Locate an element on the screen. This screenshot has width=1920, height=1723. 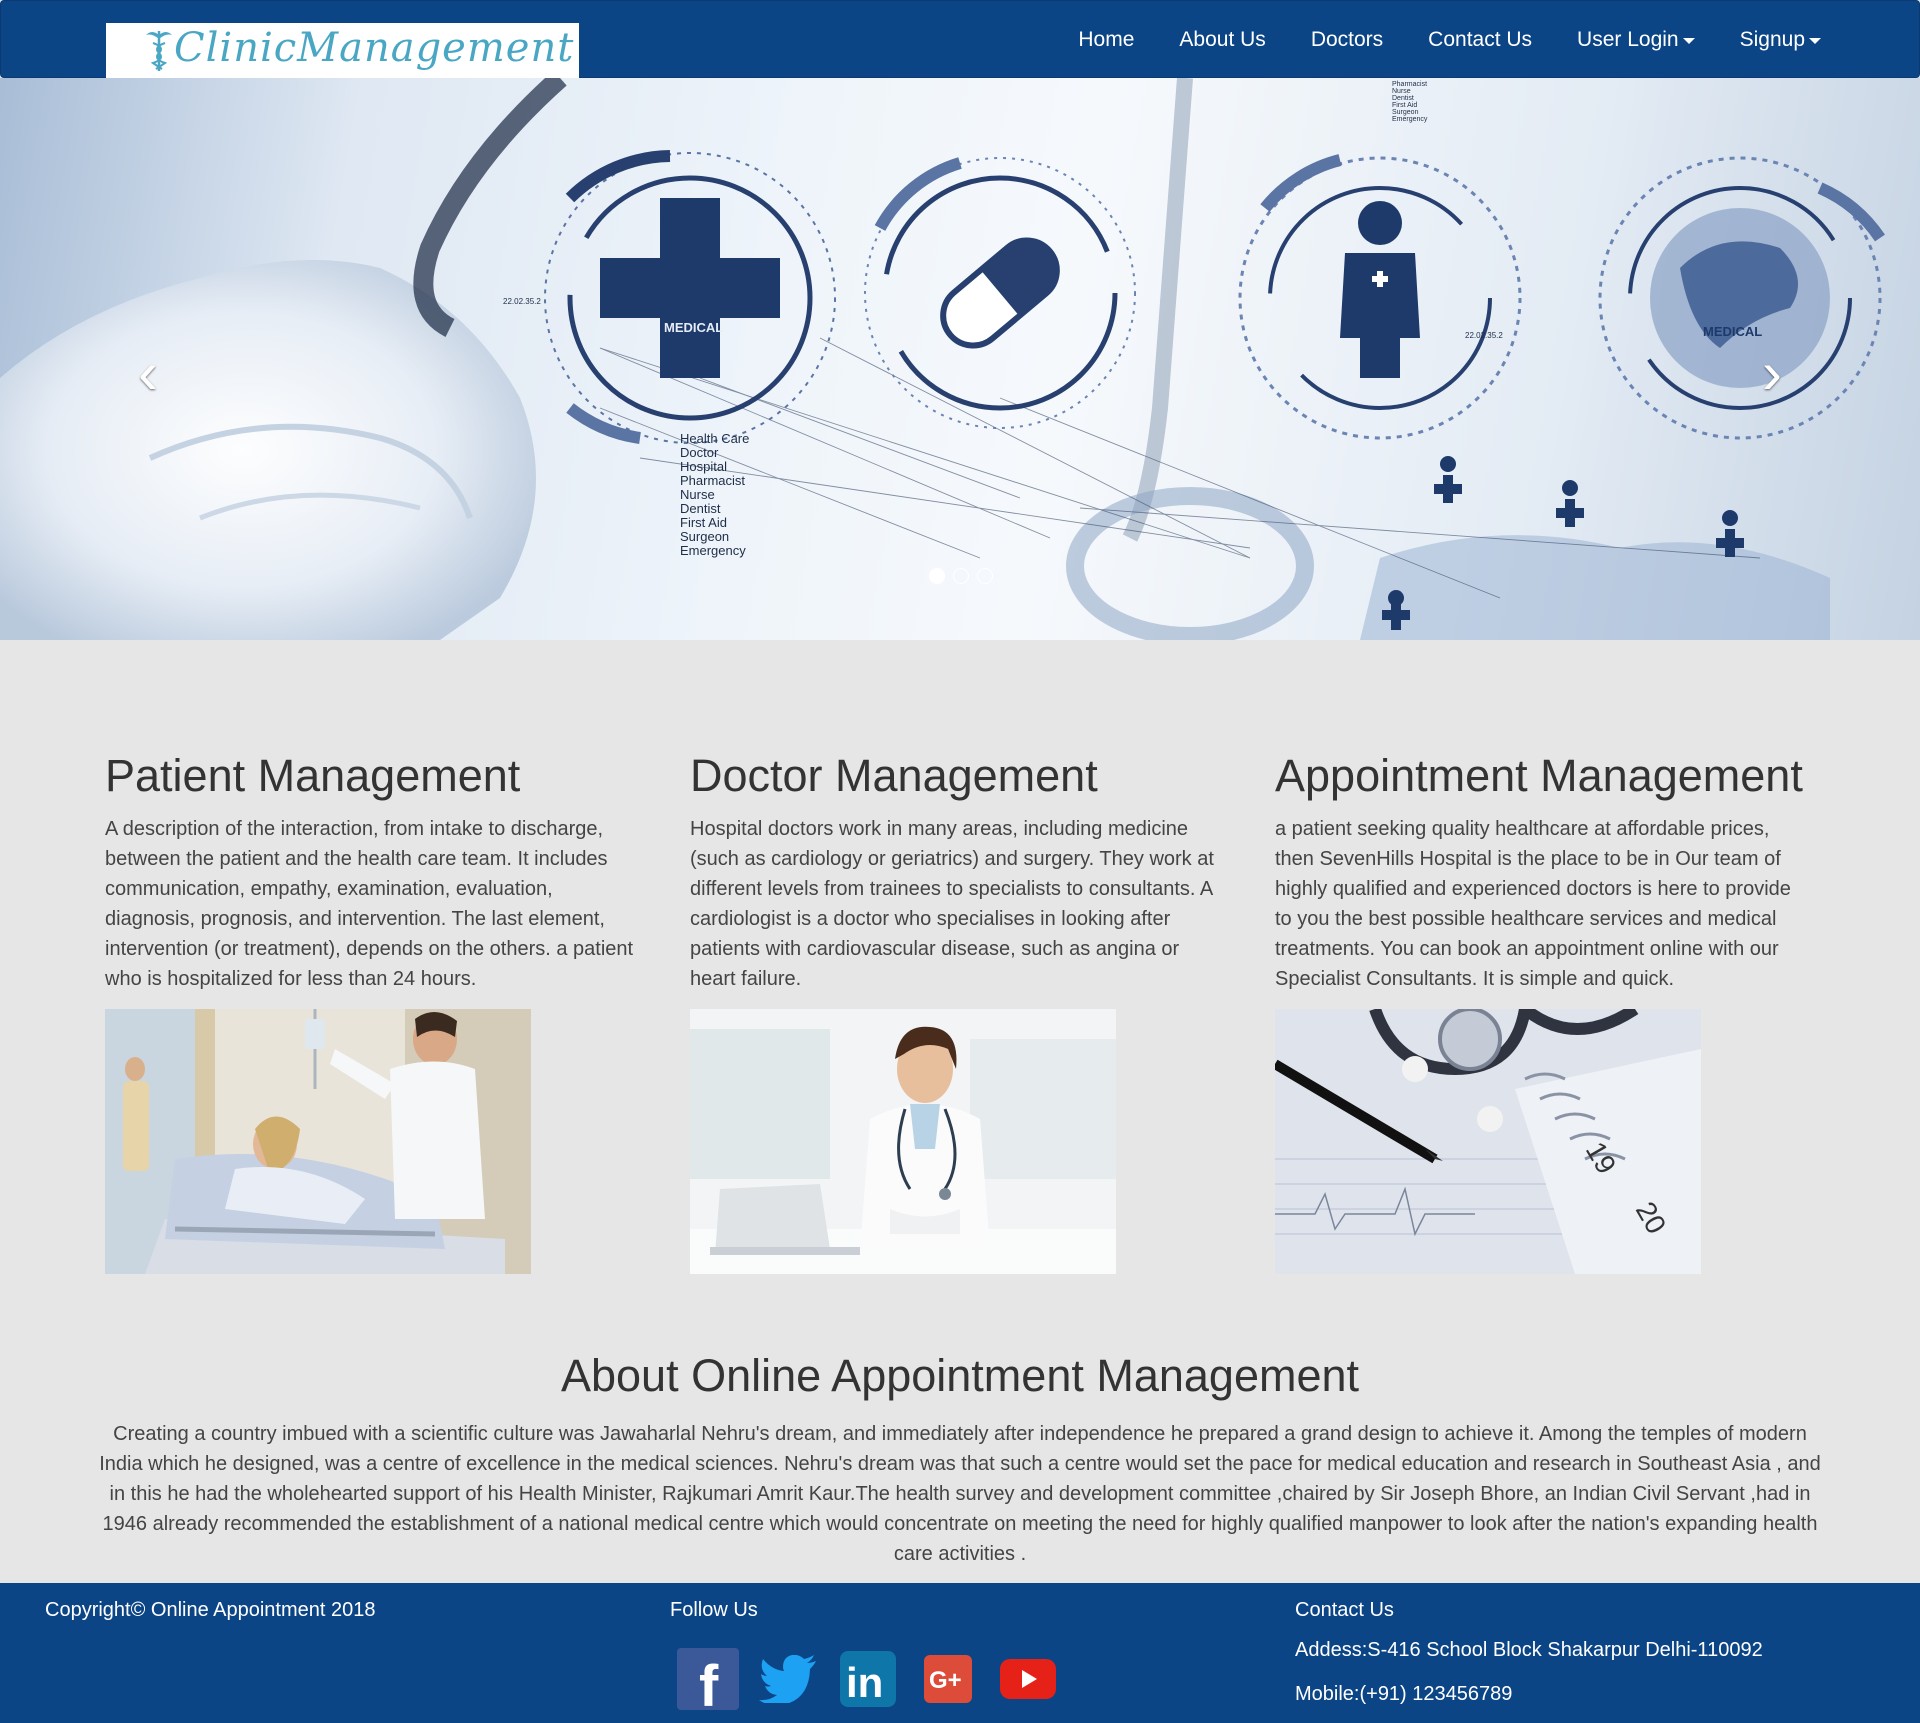
nav-doctors: Doctors is located at coordinates (1347, 40).